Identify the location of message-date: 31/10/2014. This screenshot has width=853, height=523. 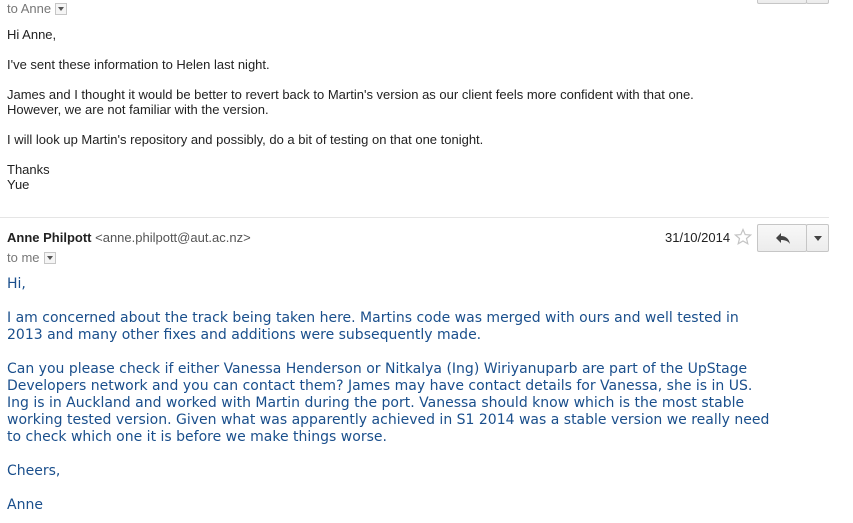
(698, 237).